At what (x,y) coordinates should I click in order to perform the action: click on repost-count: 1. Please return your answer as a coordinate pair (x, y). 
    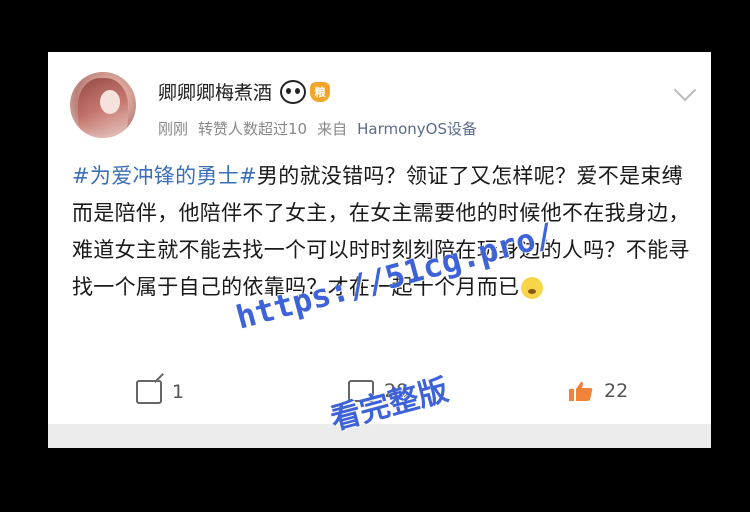
    Looking at the image, I should click on (178, 392).